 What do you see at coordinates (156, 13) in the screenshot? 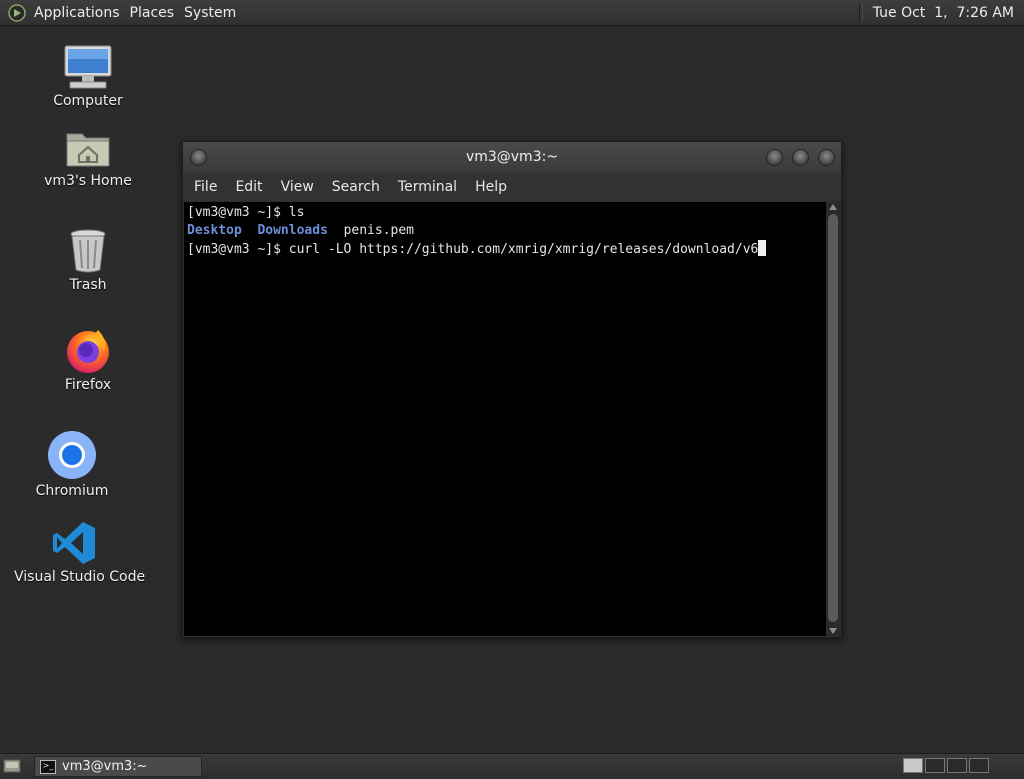
I see `places-menu: Places` at bounding box center [156, 13].